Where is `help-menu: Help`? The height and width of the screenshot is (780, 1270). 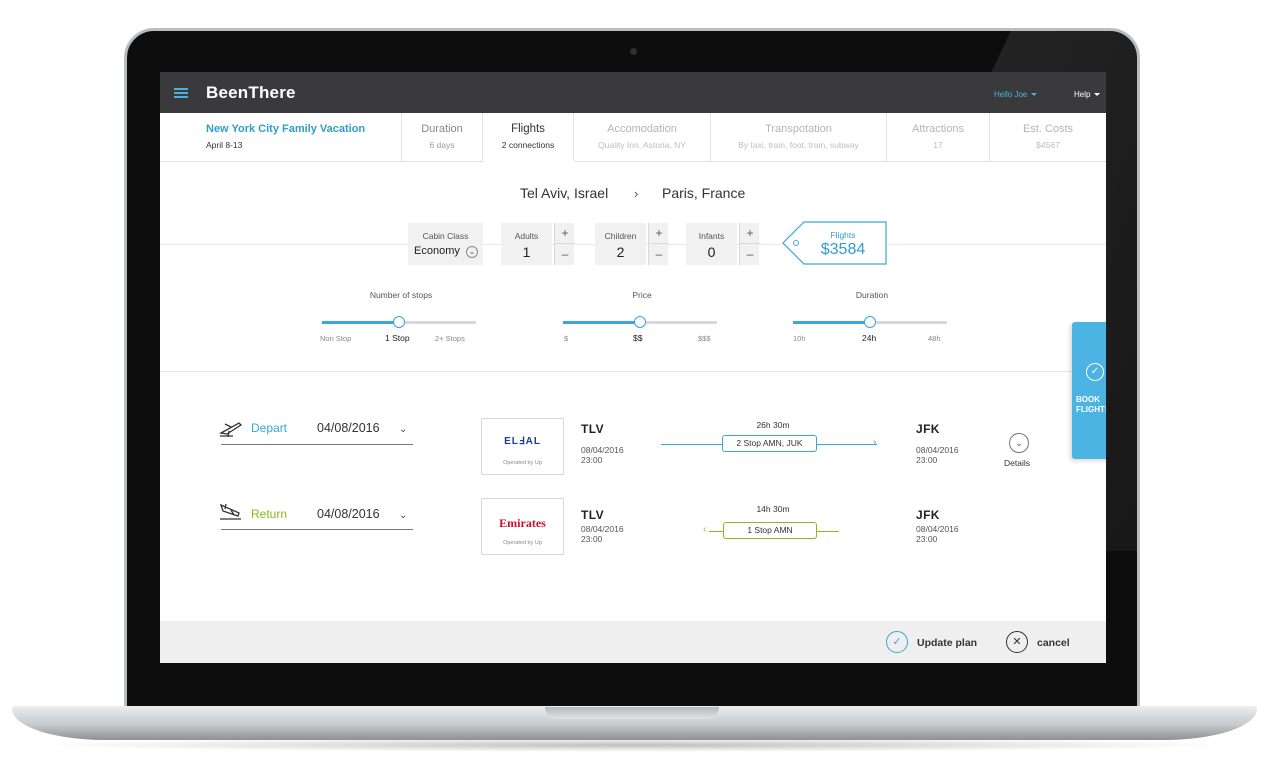 help-menu: Help is located at coordinates (1087, 94).